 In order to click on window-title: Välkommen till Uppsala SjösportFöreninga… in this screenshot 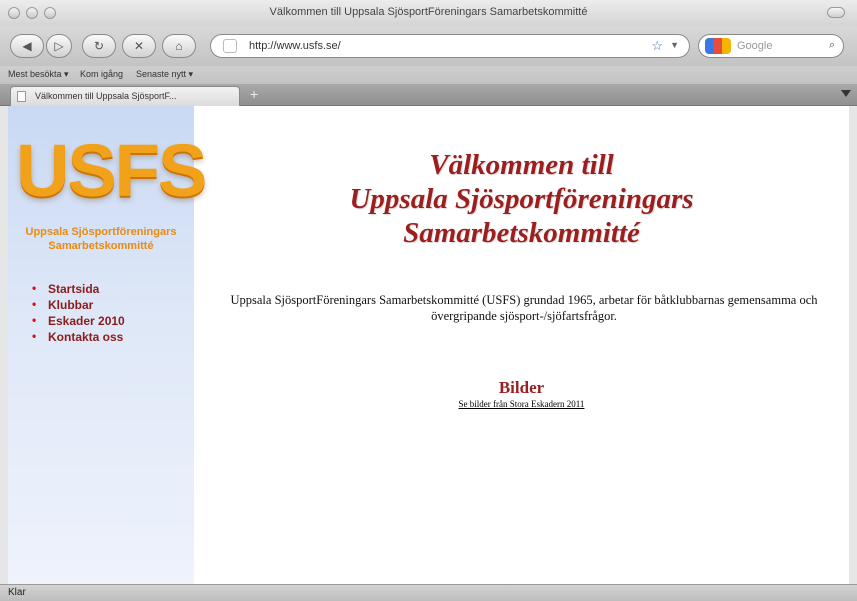, I will do `click(428, 12)`.